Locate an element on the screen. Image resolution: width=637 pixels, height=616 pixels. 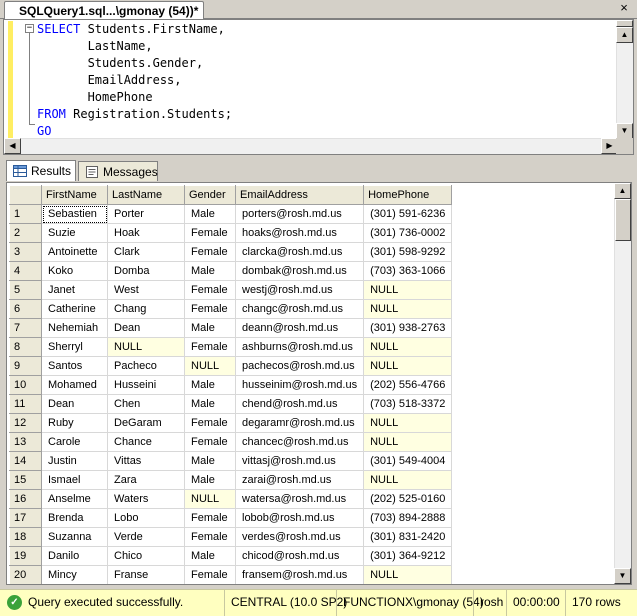
grid-cell: Chance is located at coordinates (146, 442).